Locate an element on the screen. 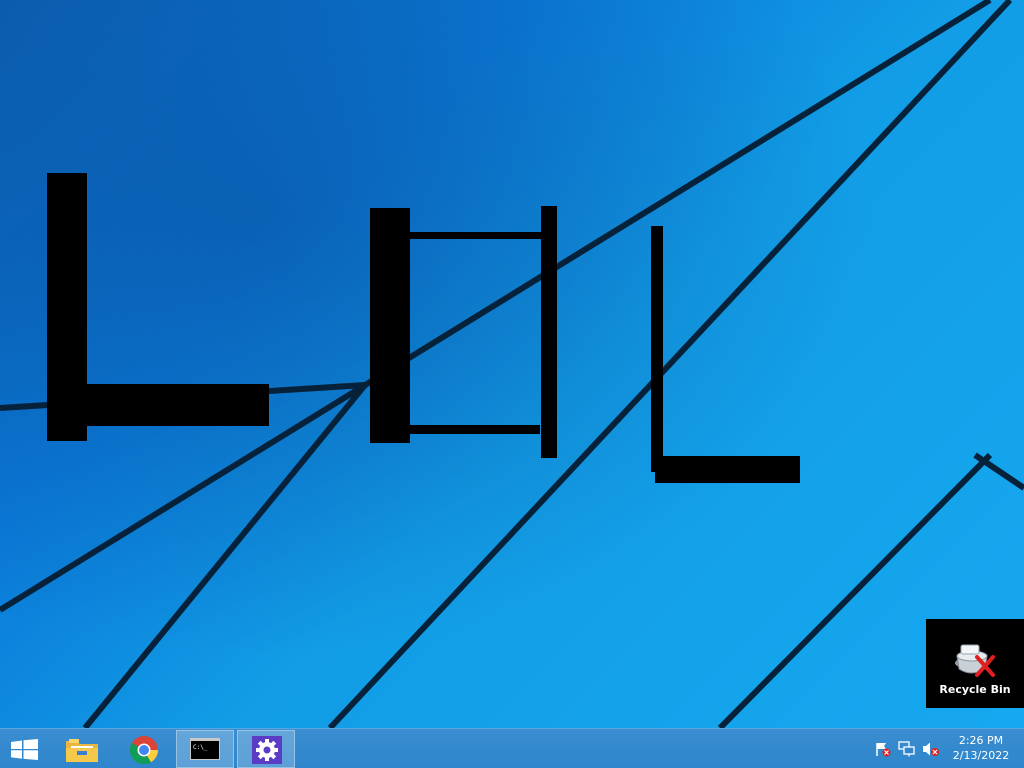 This screenshot has width=1024, height=768. volume-muted-icon is located at coordinates (931, 749).